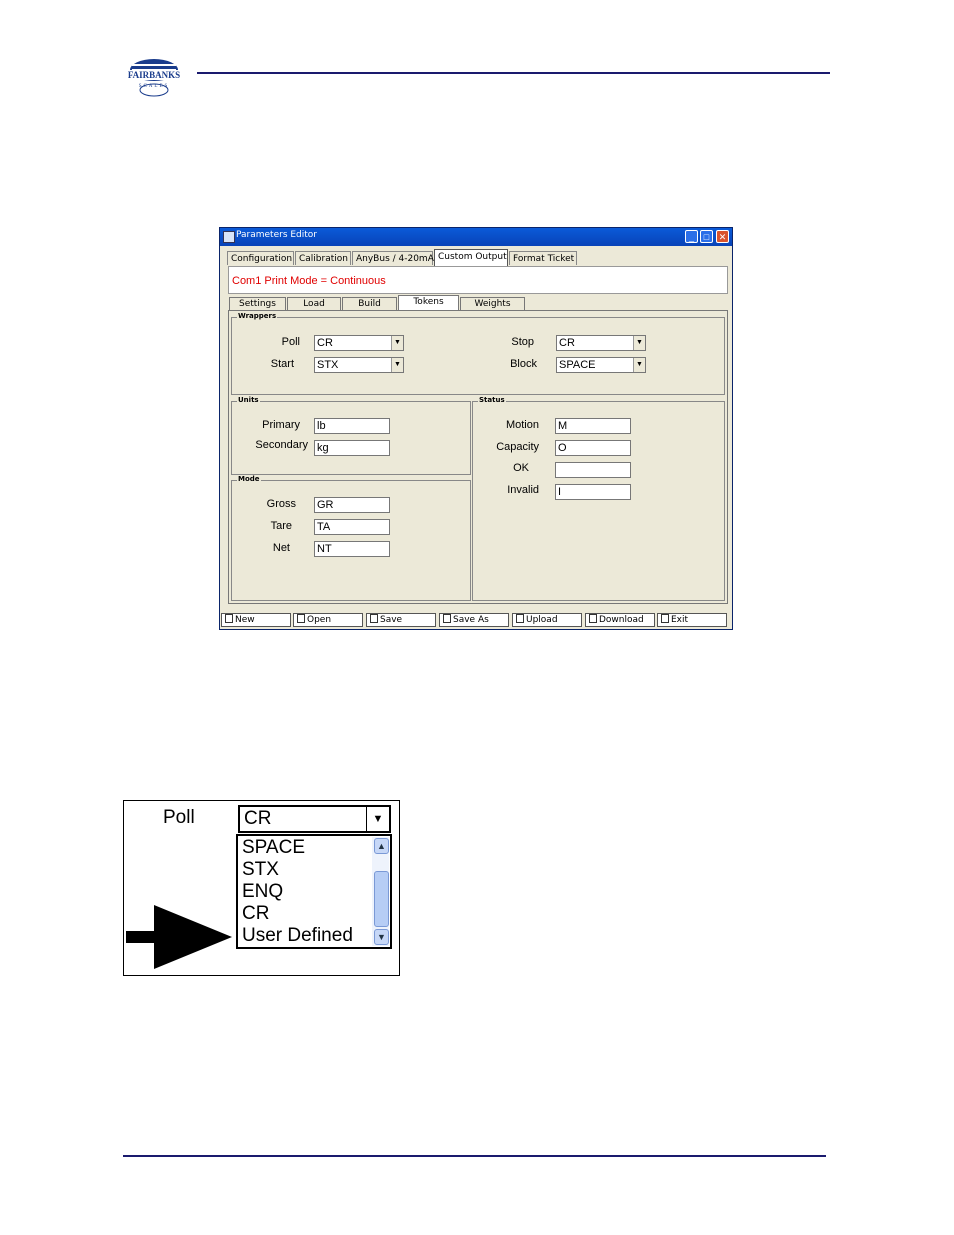 The width and height of the screenshot is (954, 1235). What do you see at coordinates (492, 303) in the screenshot?
I see `subtab-weights: Weights` at bounding box center [492, 303].